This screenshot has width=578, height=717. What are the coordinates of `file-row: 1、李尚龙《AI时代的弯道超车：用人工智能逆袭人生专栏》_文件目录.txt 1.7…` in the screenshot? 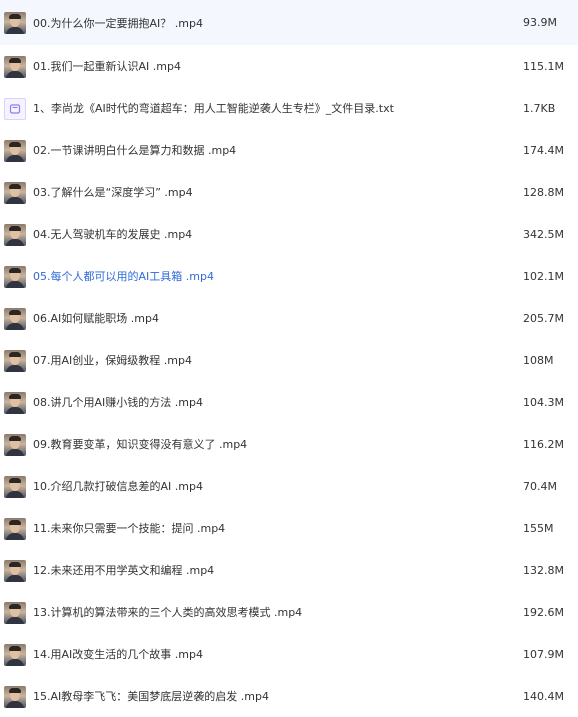 It's located at (289, 108).